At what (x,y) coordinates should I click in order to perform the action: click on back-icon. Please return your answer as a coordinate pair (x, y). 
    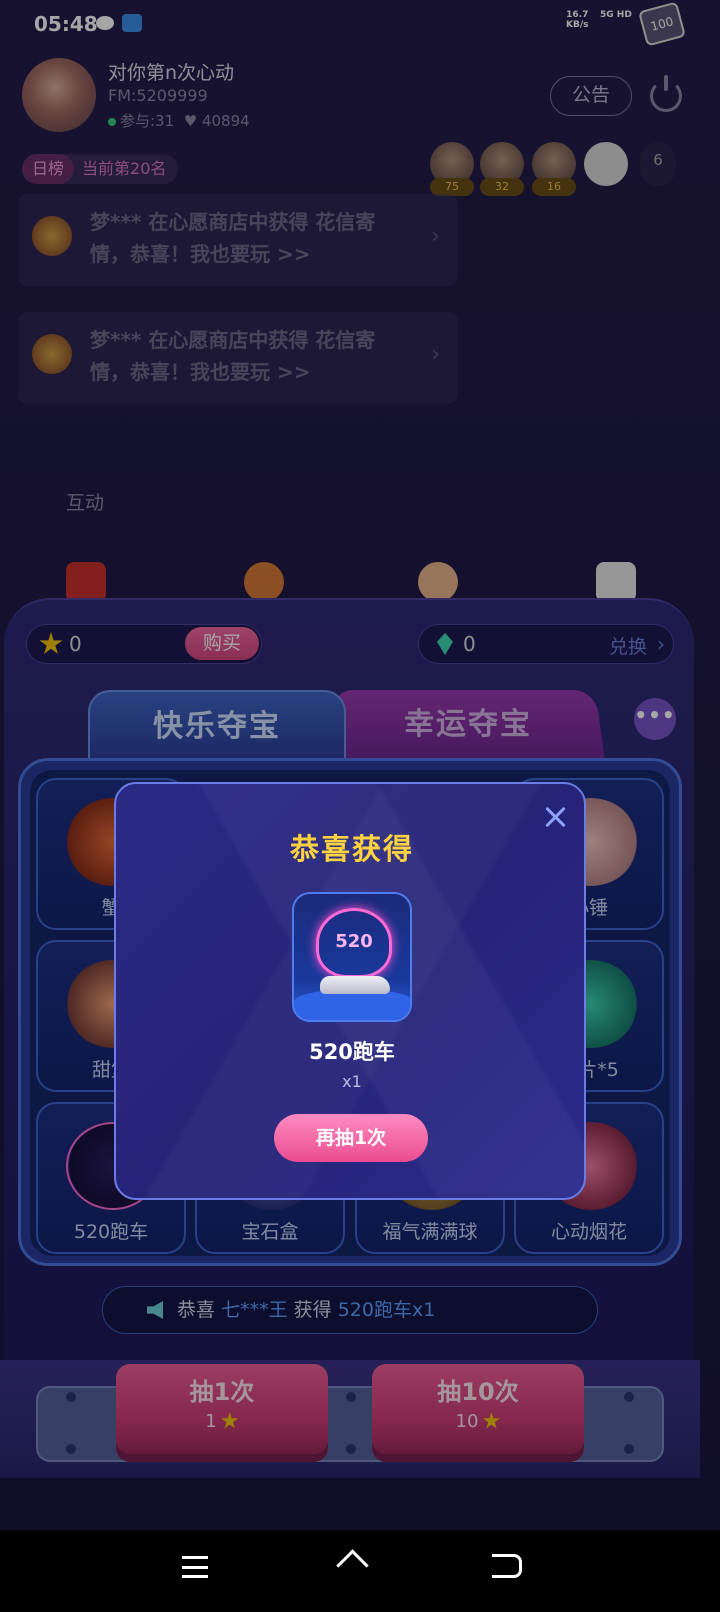
    Looking at the image, I should click on (507, 1566).